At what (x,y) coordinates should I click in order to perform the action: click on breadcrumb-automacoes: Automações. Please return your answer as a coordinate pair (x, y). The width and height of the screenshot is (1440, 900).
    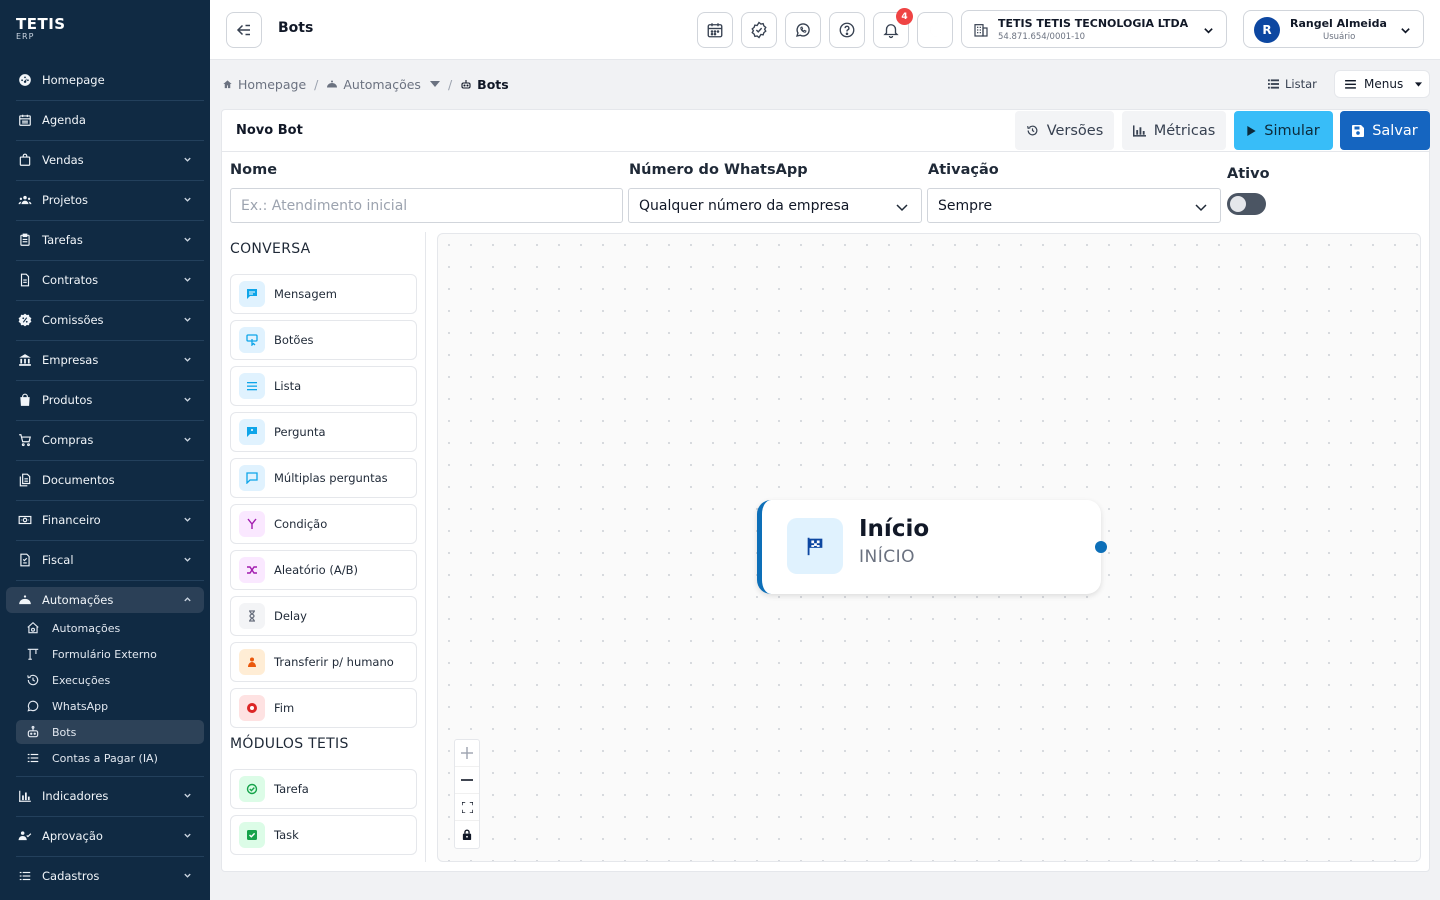
    Looking at the image, I should click on (383, 84).